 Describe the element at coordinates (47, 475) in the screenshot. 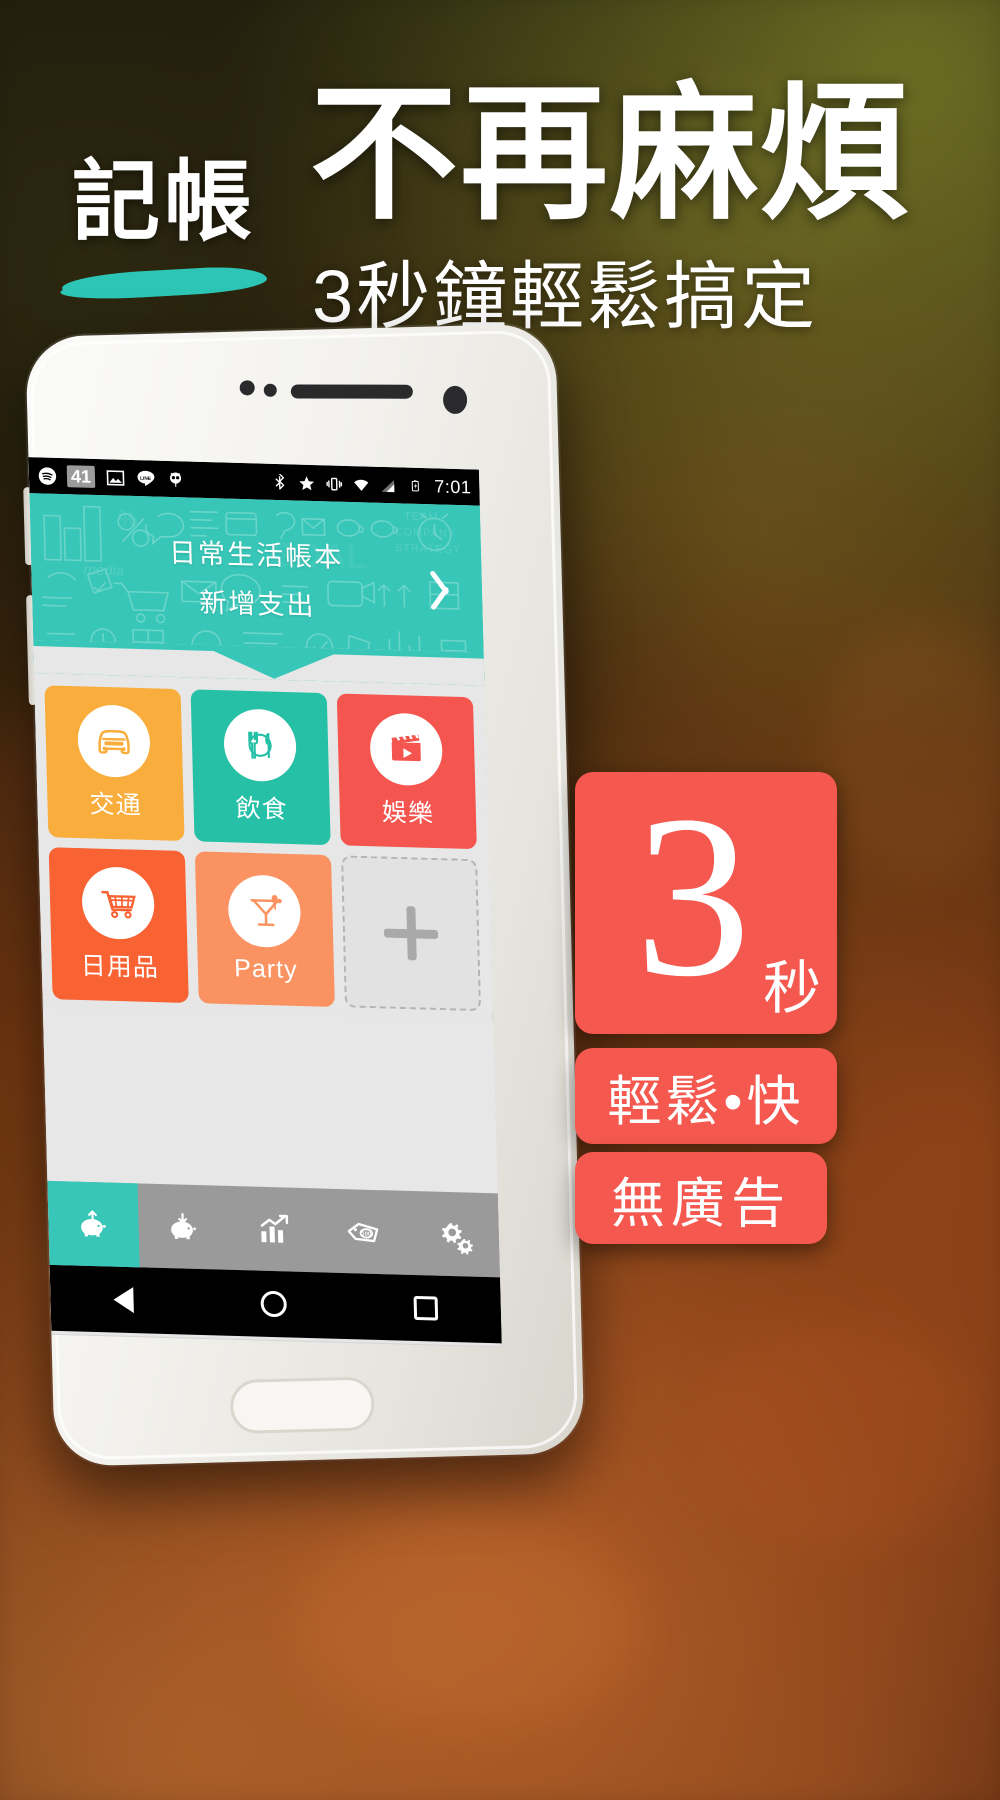

I see `spotify-icon` at that location.